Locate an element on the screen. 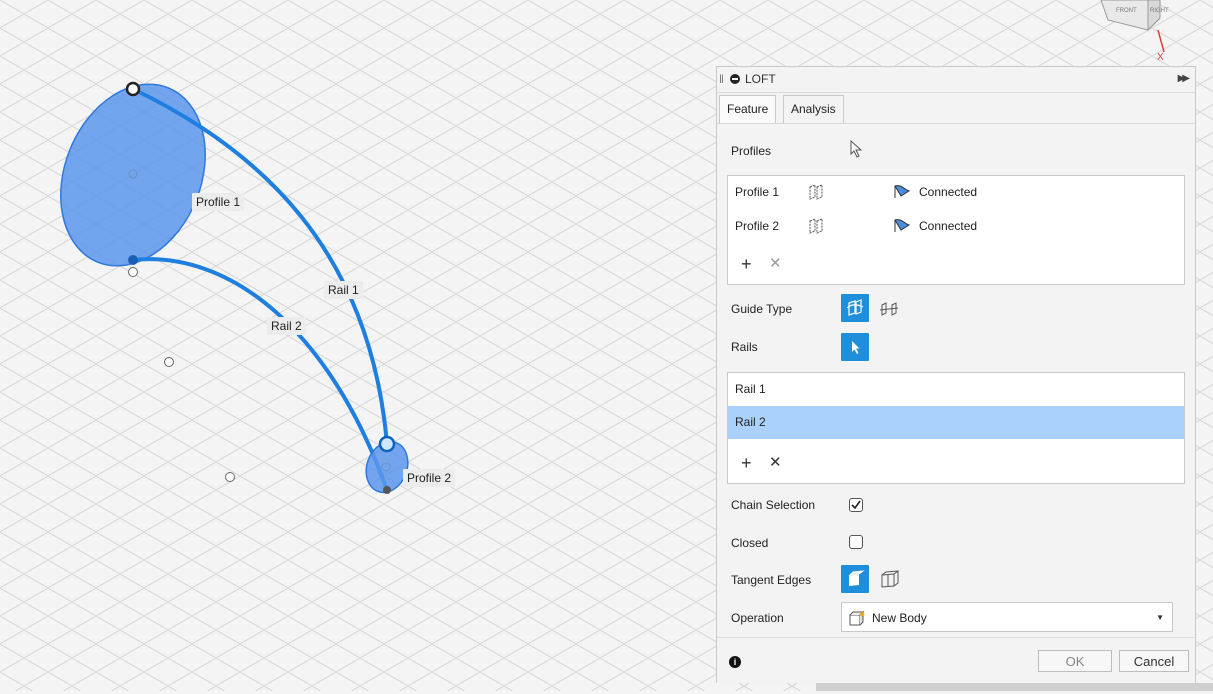  profiles-label: Profiles is located at coordinates (751, 151).